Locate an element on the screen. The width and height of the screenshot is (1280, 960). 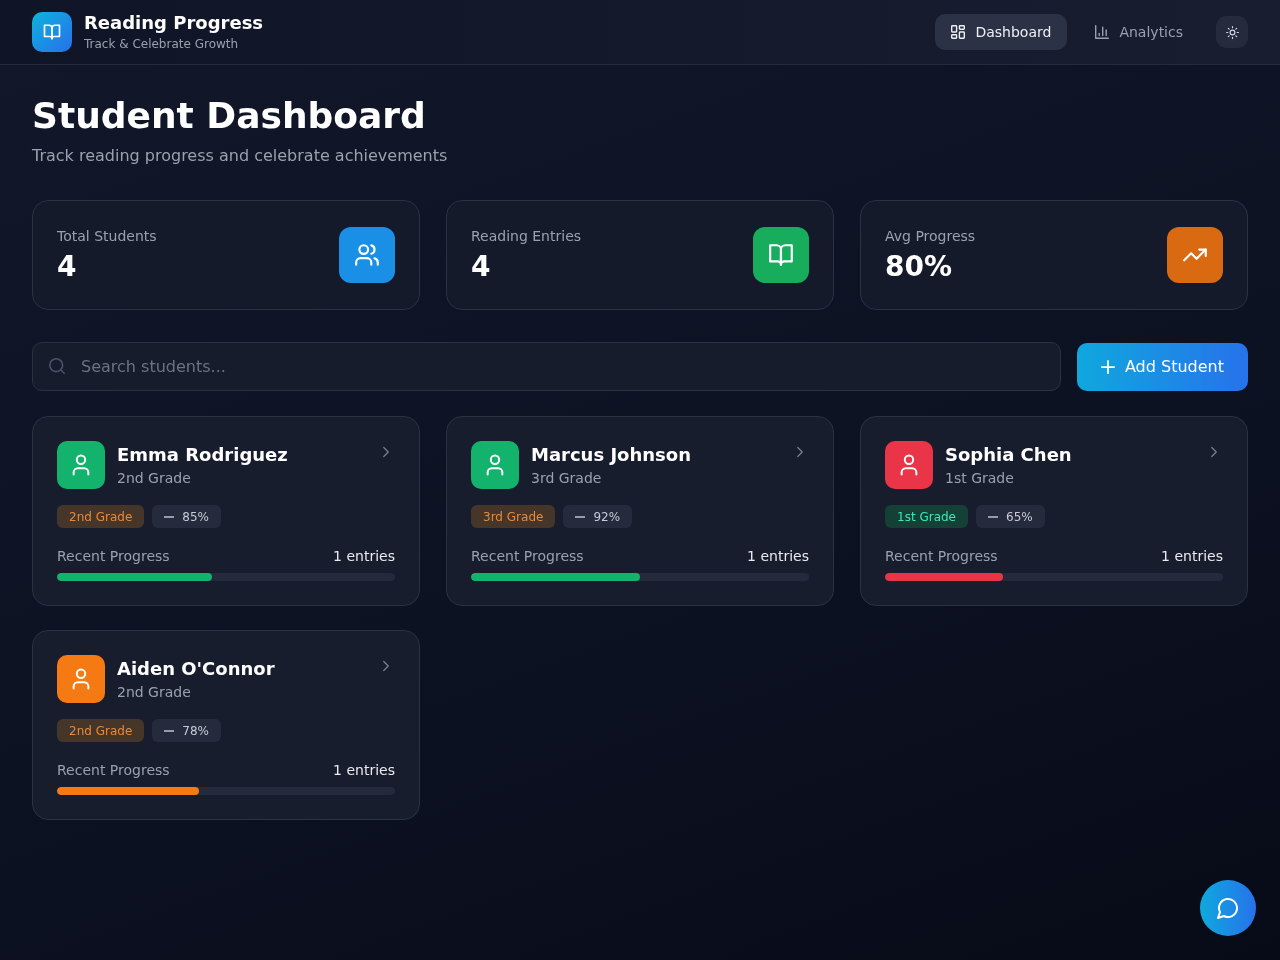
nav-tab: Dashboard is located at coordinates (1001, 32).